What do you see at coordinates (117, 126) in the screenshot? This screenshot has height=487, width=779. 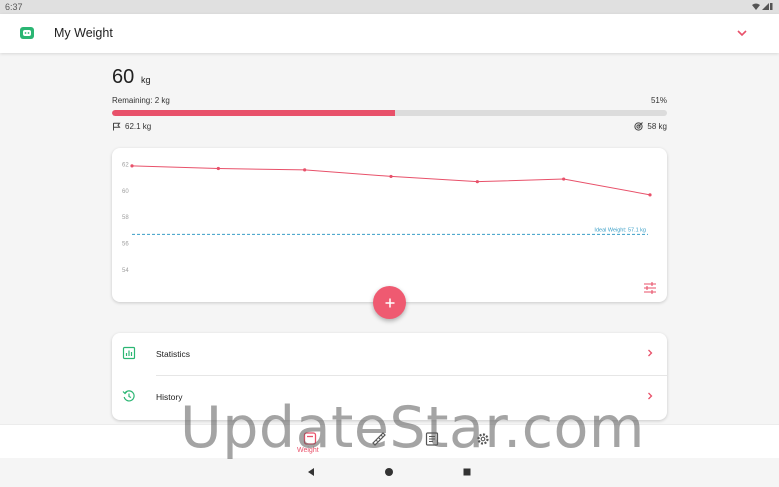 I see `flag-icon` at bounding box center [117, 126].